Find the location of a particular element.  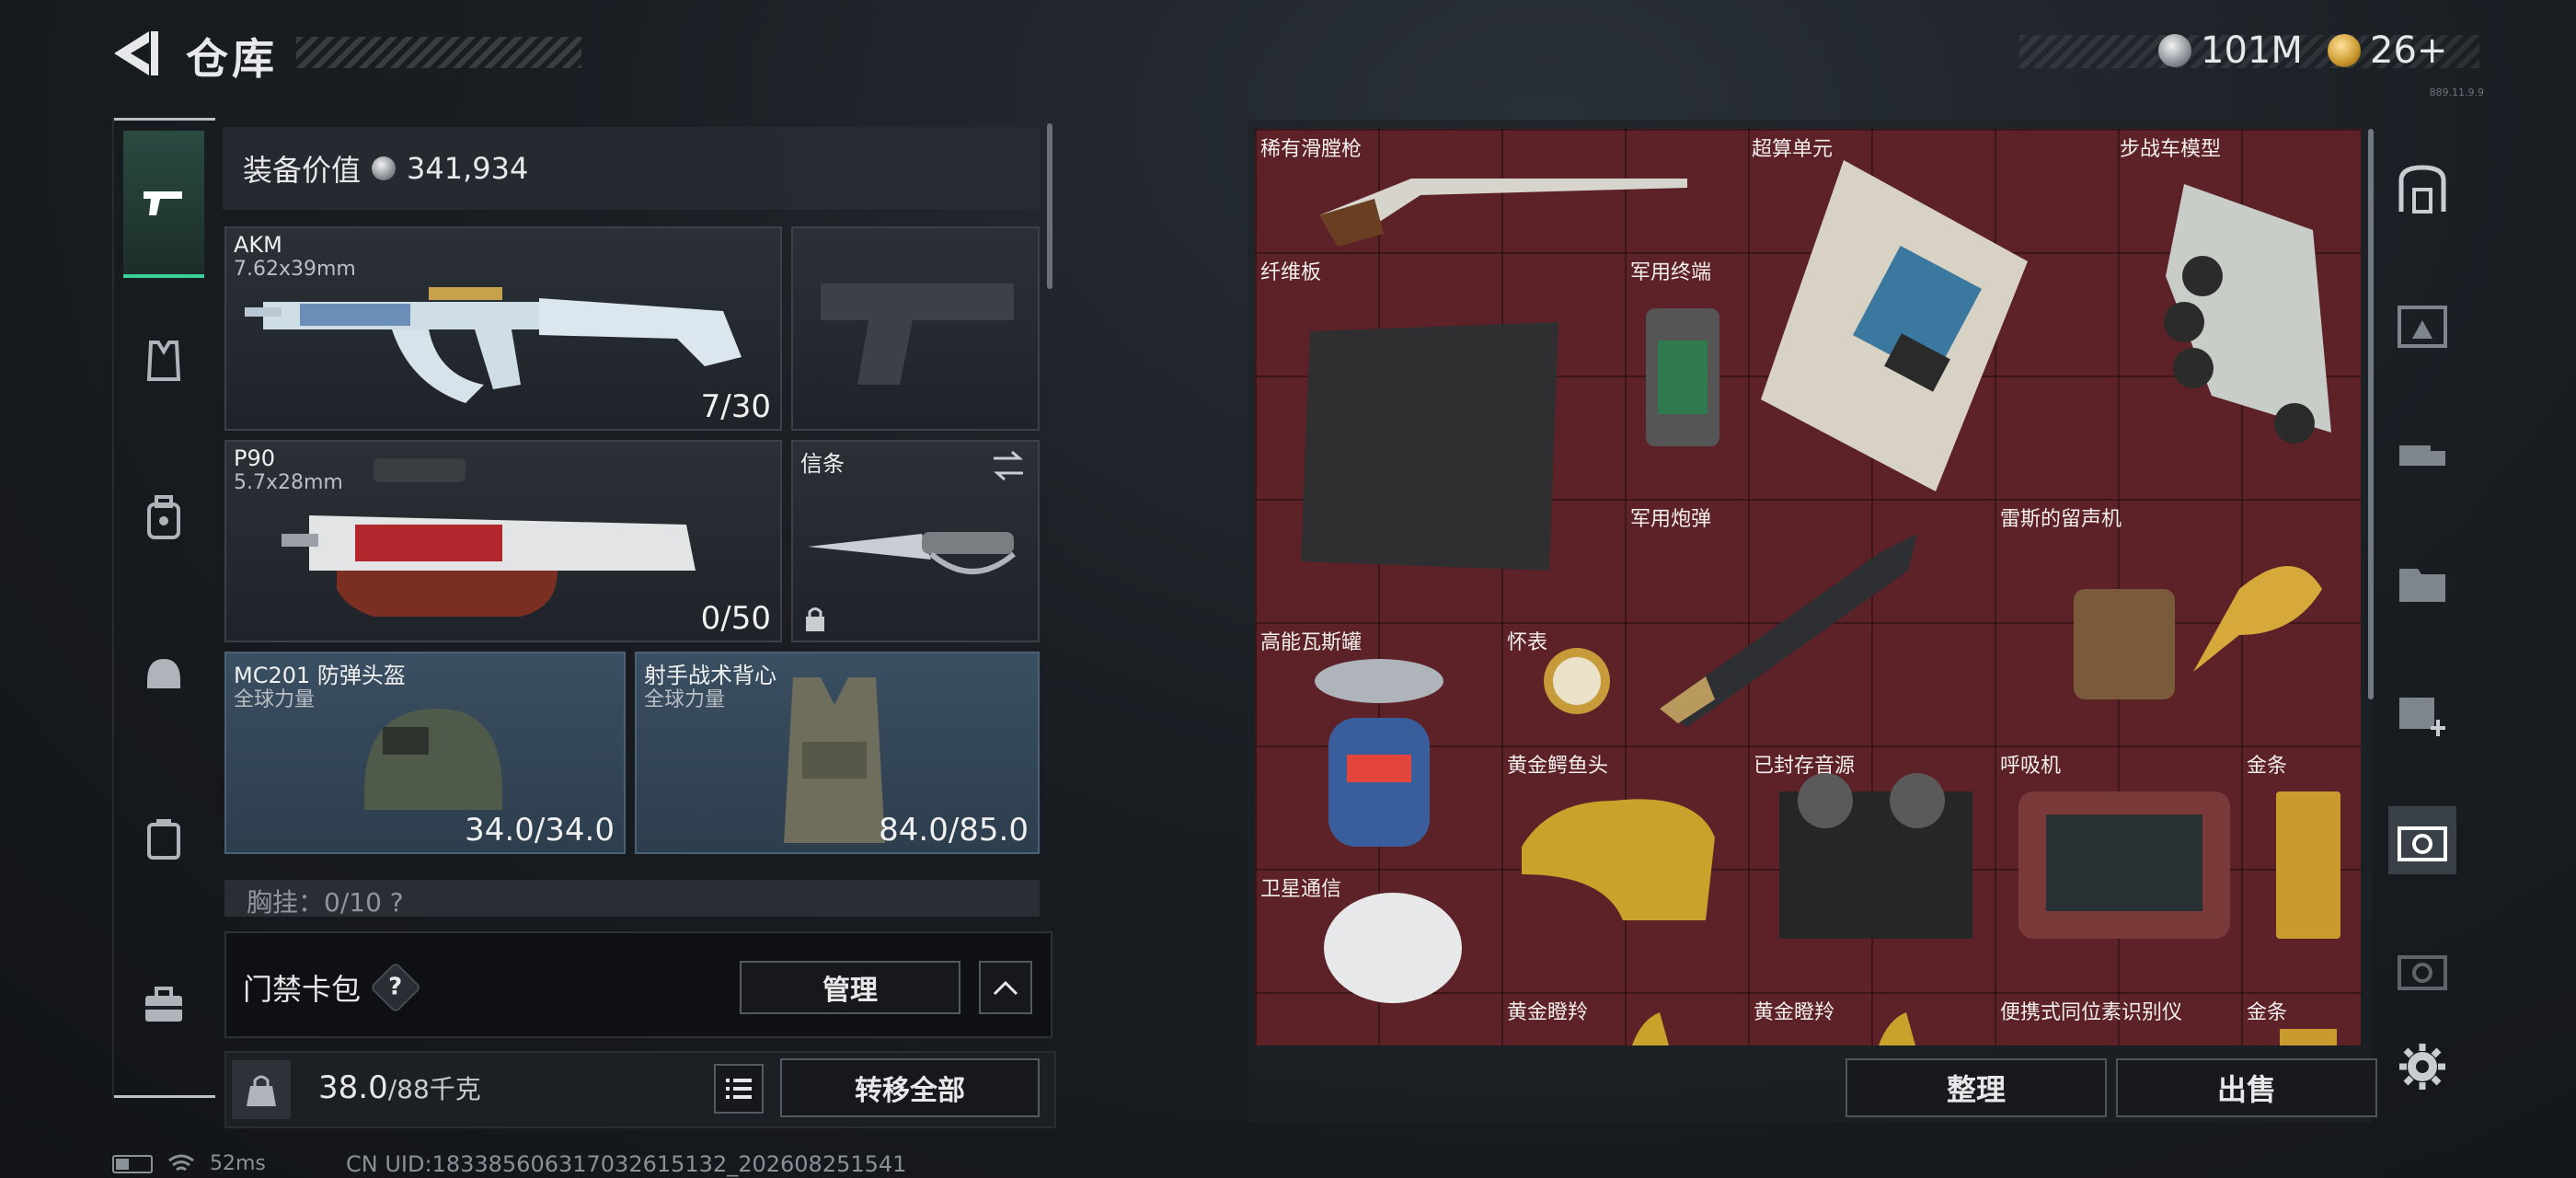

storage-tab-rail is located at coordinates (2422, 641).